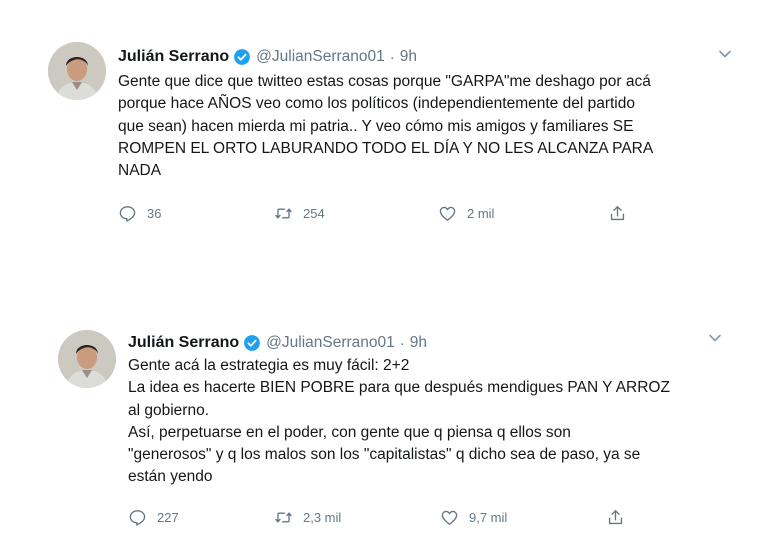 This screenshot has height=549, width=767. Describe the element at coordinates (154, 213) in the screenshot. I see `reply-count: 36` at that location.